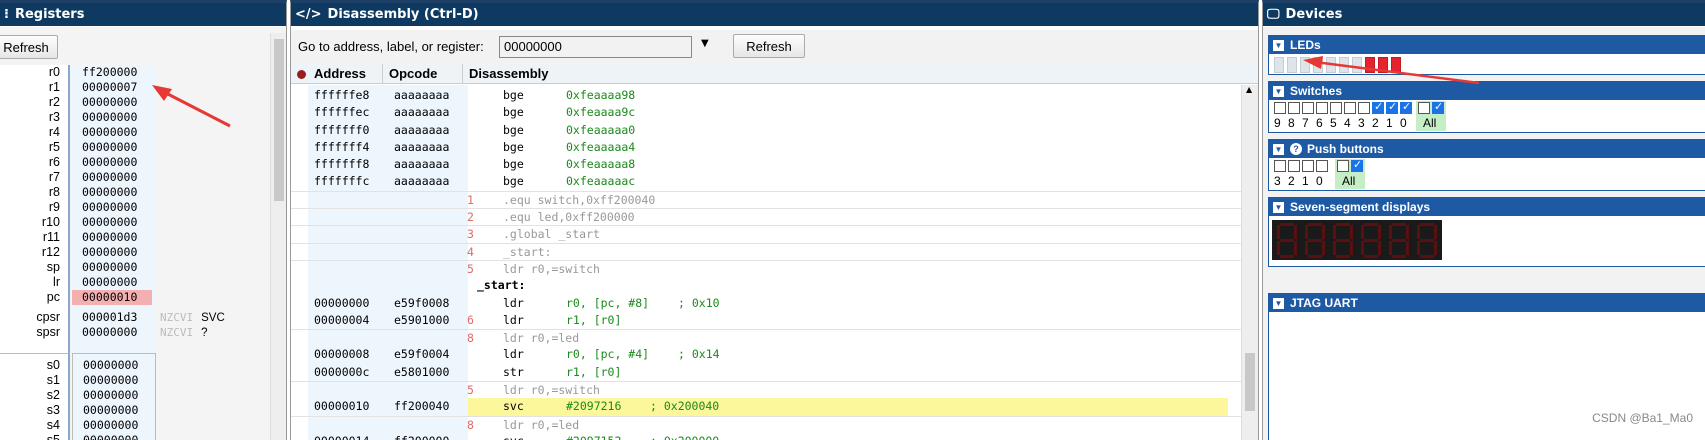 The height and width of the screenshot is (440, 1705). Describe the element at coordinates (1350, 173) in the screenshot. I see `push-buttons-all-toggle: All` at that location.